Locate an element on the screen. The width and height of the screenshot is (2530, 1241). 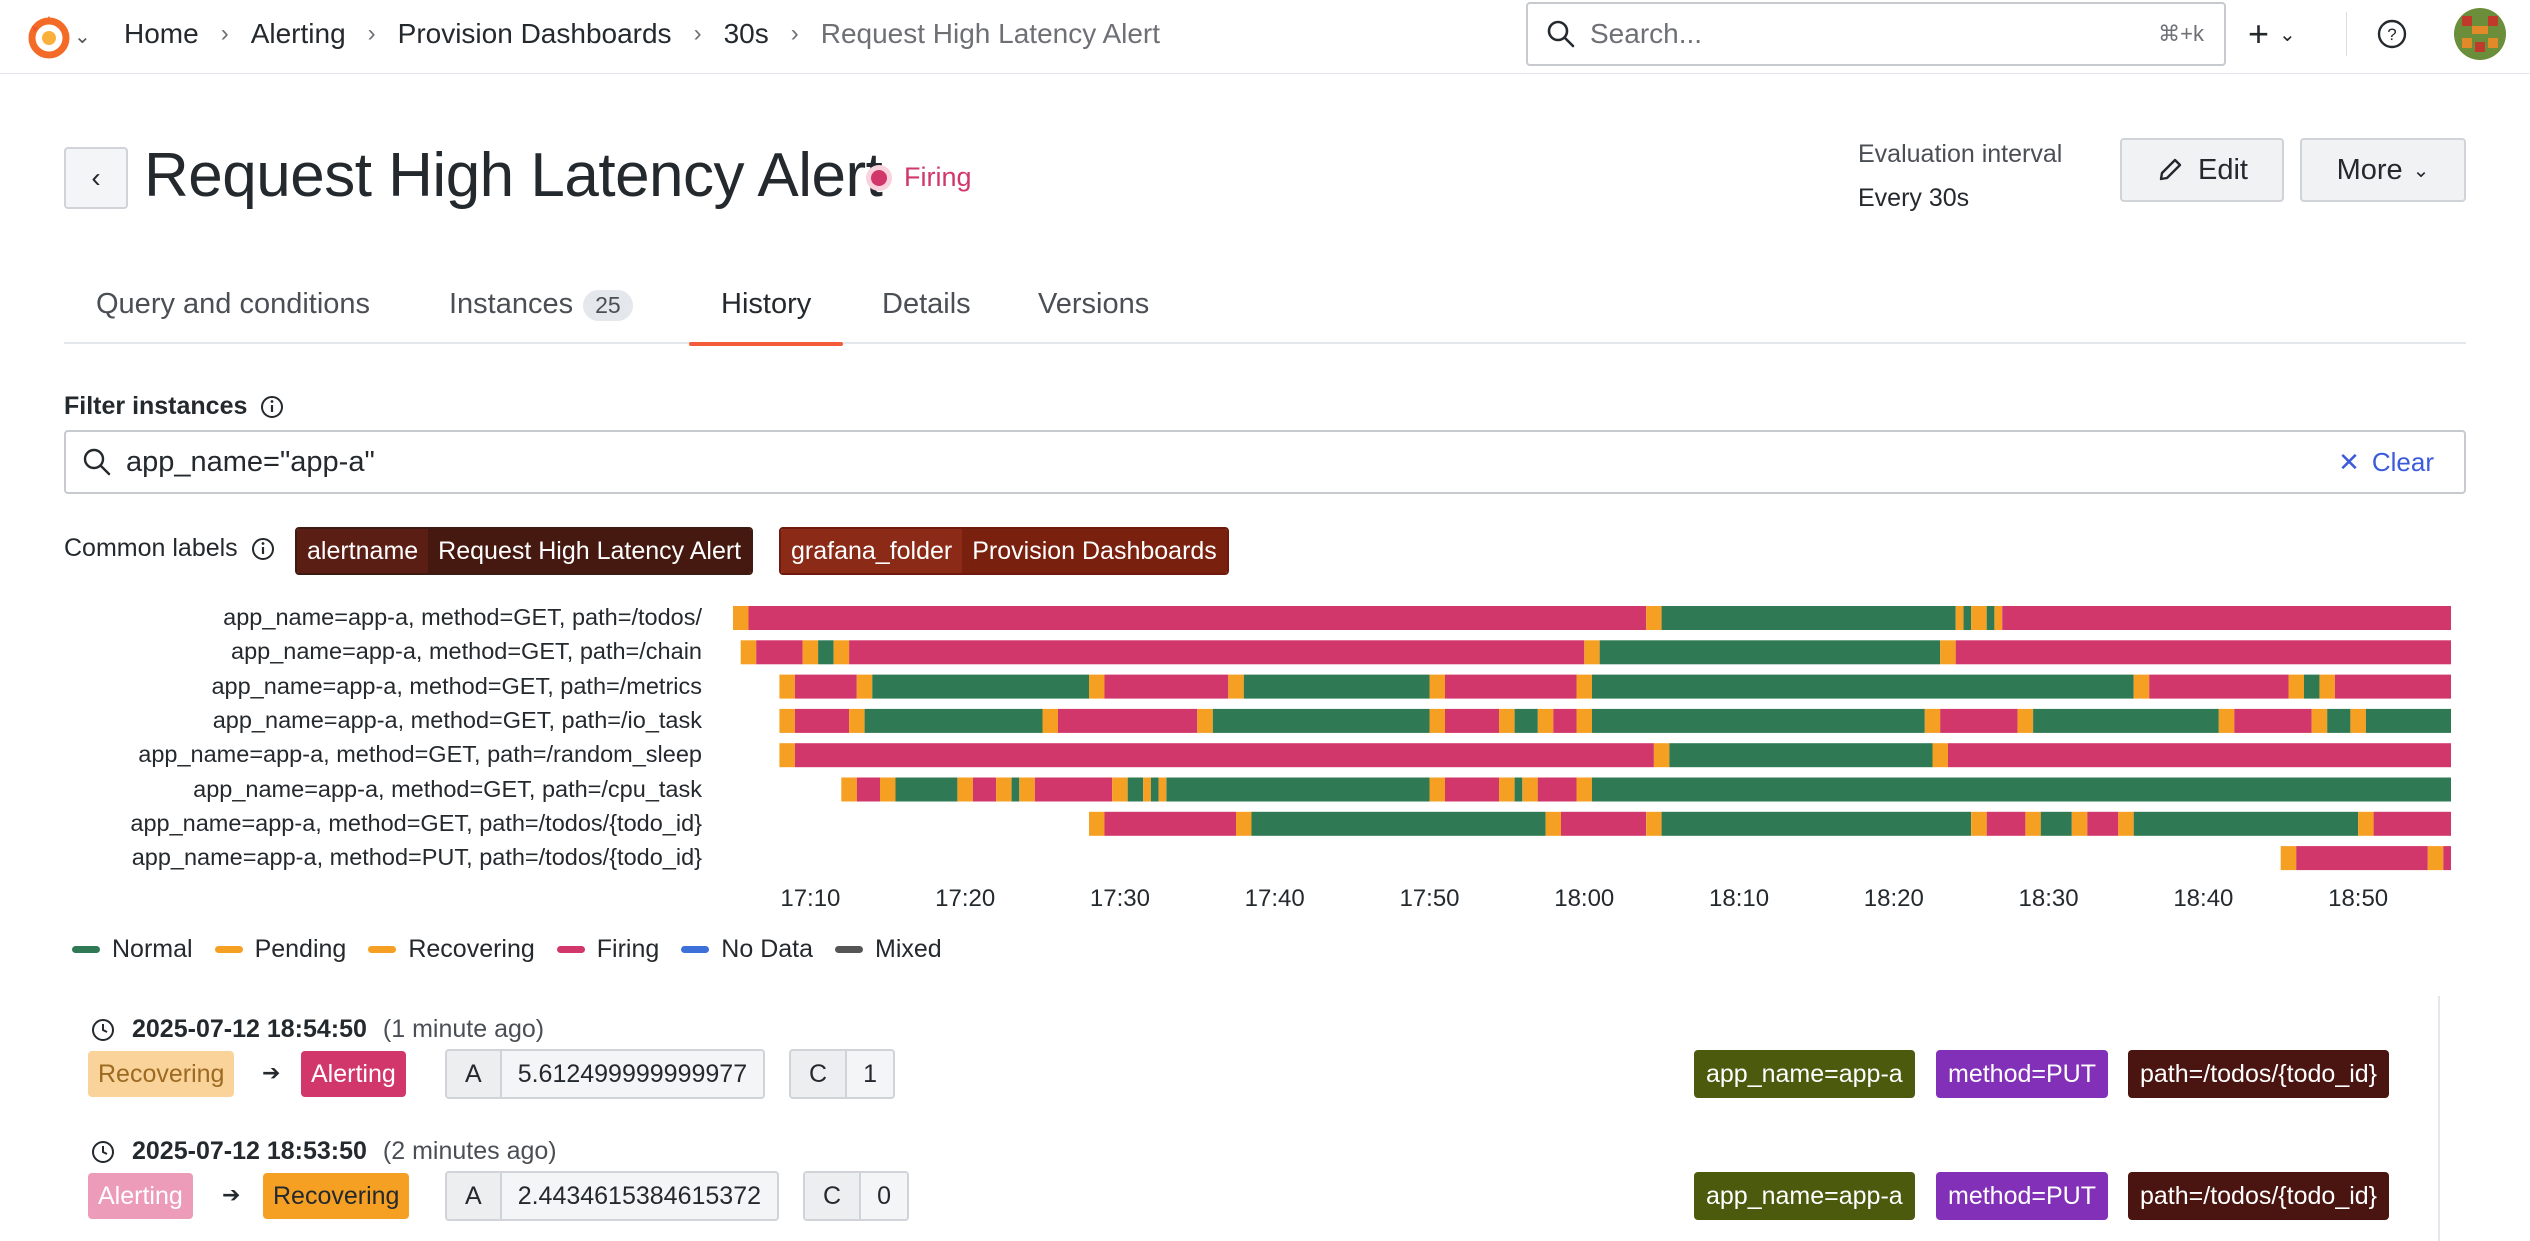
help-icon: ? is located at coordinates (2392, 34).